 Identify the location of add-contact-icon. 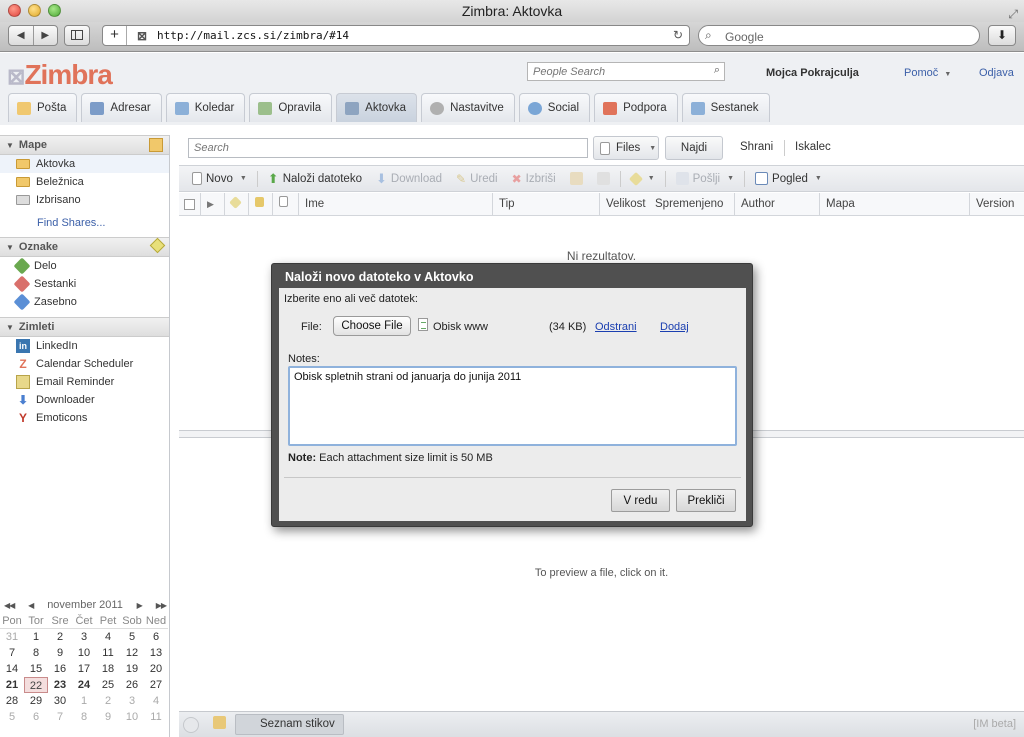
(222, 725).